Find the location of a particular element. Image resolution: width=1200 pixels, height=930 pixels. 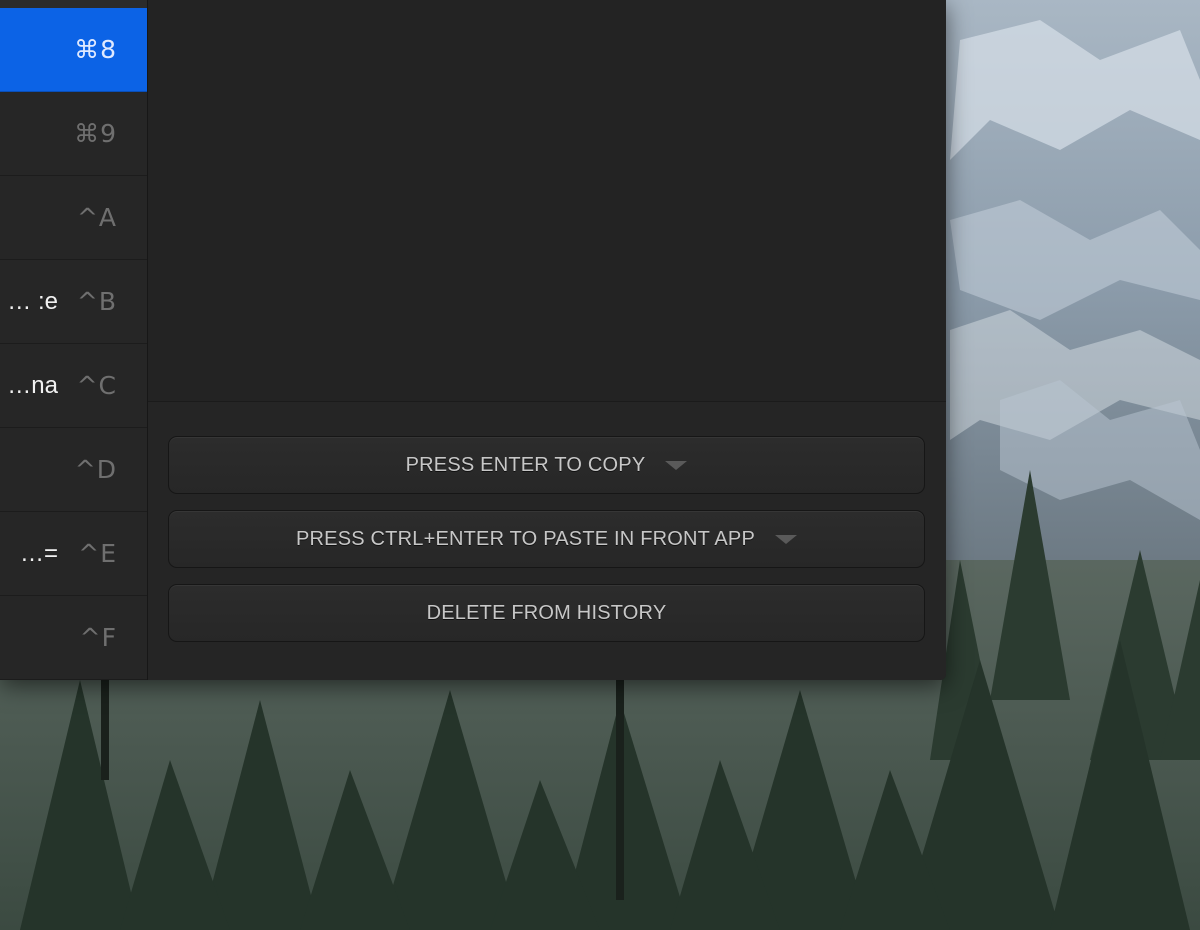

shortcut-label: ^C is located at coordinates (96, 385).